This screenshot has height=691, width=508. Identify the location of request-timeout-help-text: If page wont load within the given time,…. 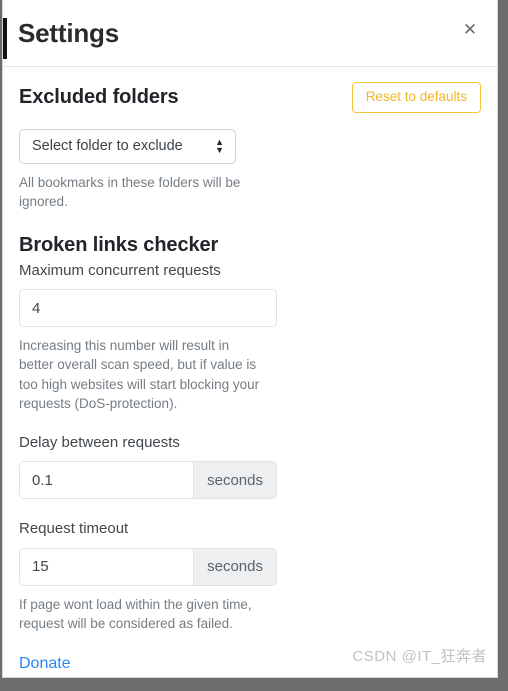
(135, 614).